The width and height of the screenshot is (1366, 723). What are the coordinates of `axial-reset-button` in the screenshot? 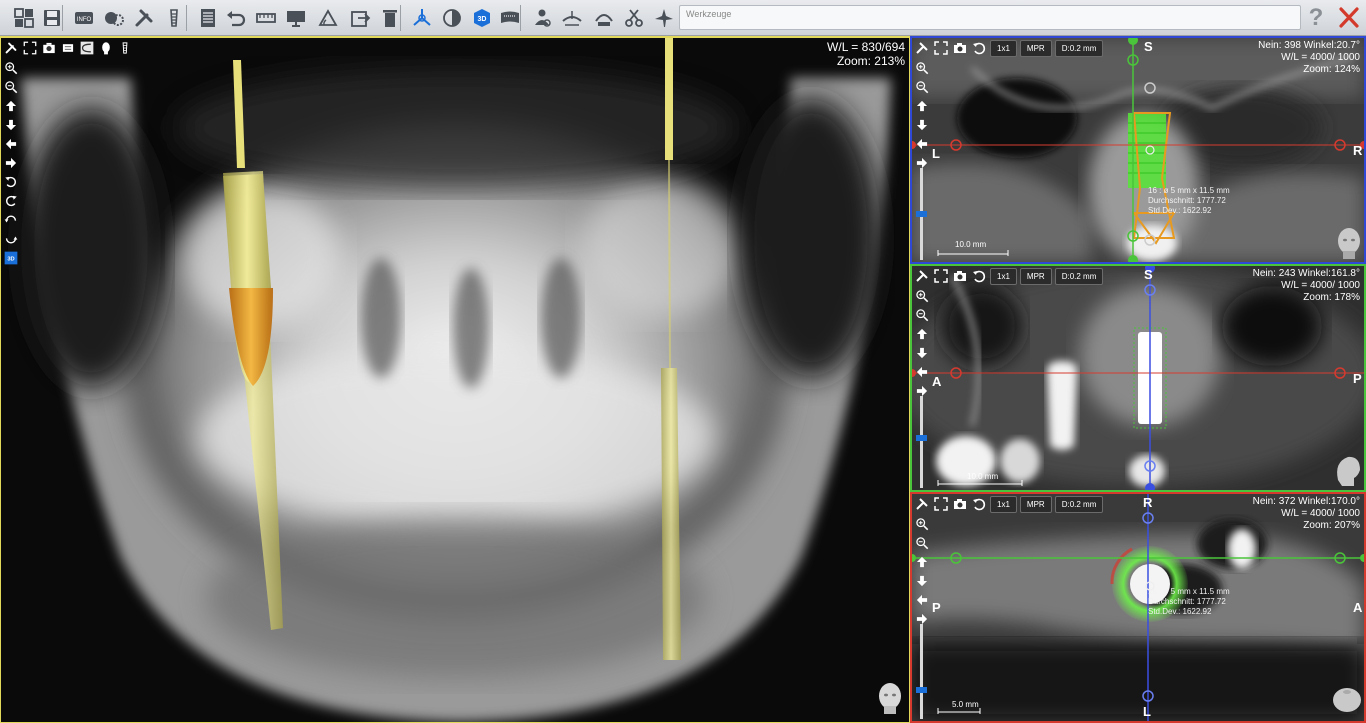 It's located at (979, 504).